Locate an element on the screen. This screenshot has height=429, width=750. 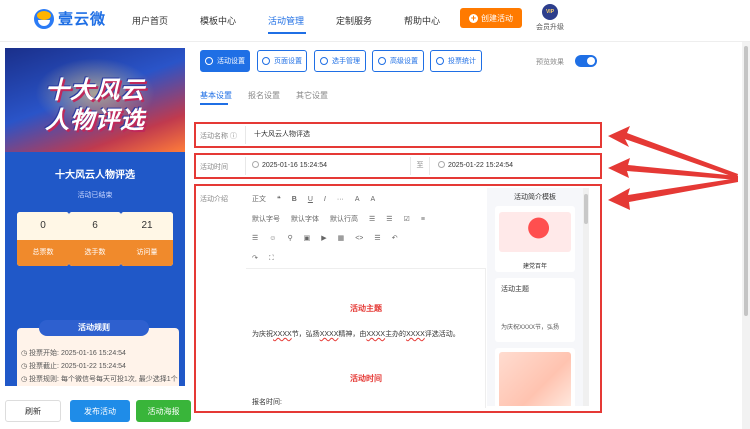
page-icon is located at coordinates (266, 61).